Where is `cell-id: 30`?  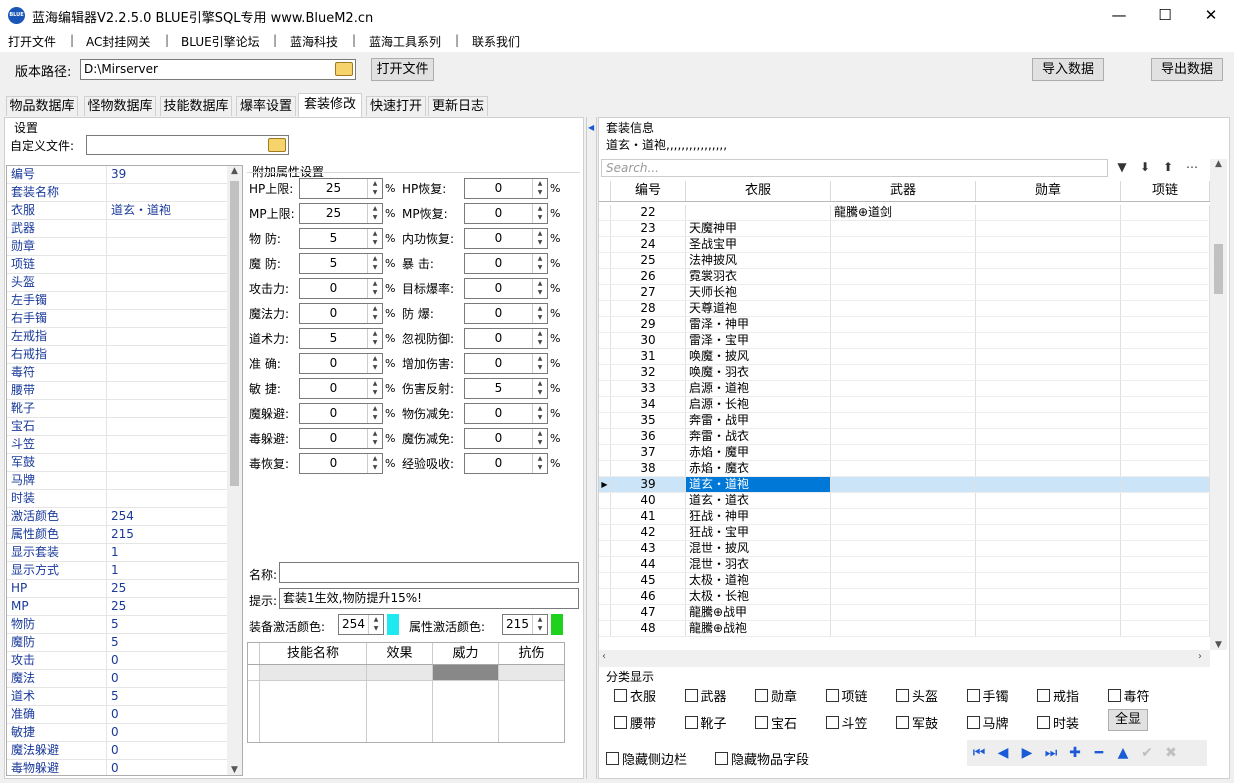 cell-id: 30 is located at coordinates (648, 340).